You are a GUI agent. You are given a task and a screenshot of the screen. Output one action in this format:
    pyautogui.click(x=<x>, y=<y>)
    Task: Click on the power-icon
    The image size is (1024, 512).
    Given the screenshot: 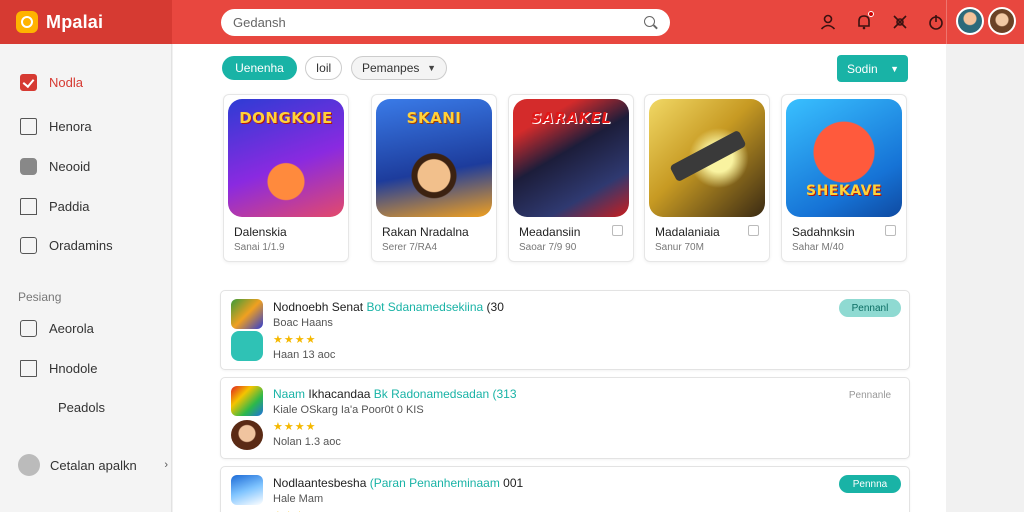 What is the action you would take?
    pyautogui.click(x=936, y=22)
    